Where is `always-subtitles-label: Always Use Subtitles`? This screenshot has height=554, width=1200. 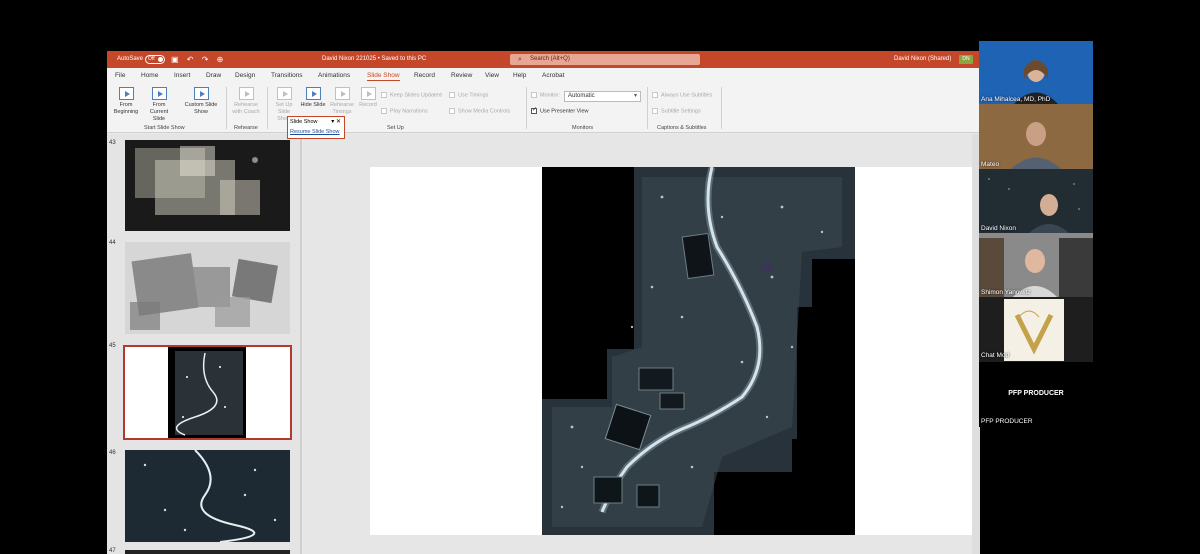
always-subtitles-label: Always Use Subtitles is located at coordinates (687, 95).